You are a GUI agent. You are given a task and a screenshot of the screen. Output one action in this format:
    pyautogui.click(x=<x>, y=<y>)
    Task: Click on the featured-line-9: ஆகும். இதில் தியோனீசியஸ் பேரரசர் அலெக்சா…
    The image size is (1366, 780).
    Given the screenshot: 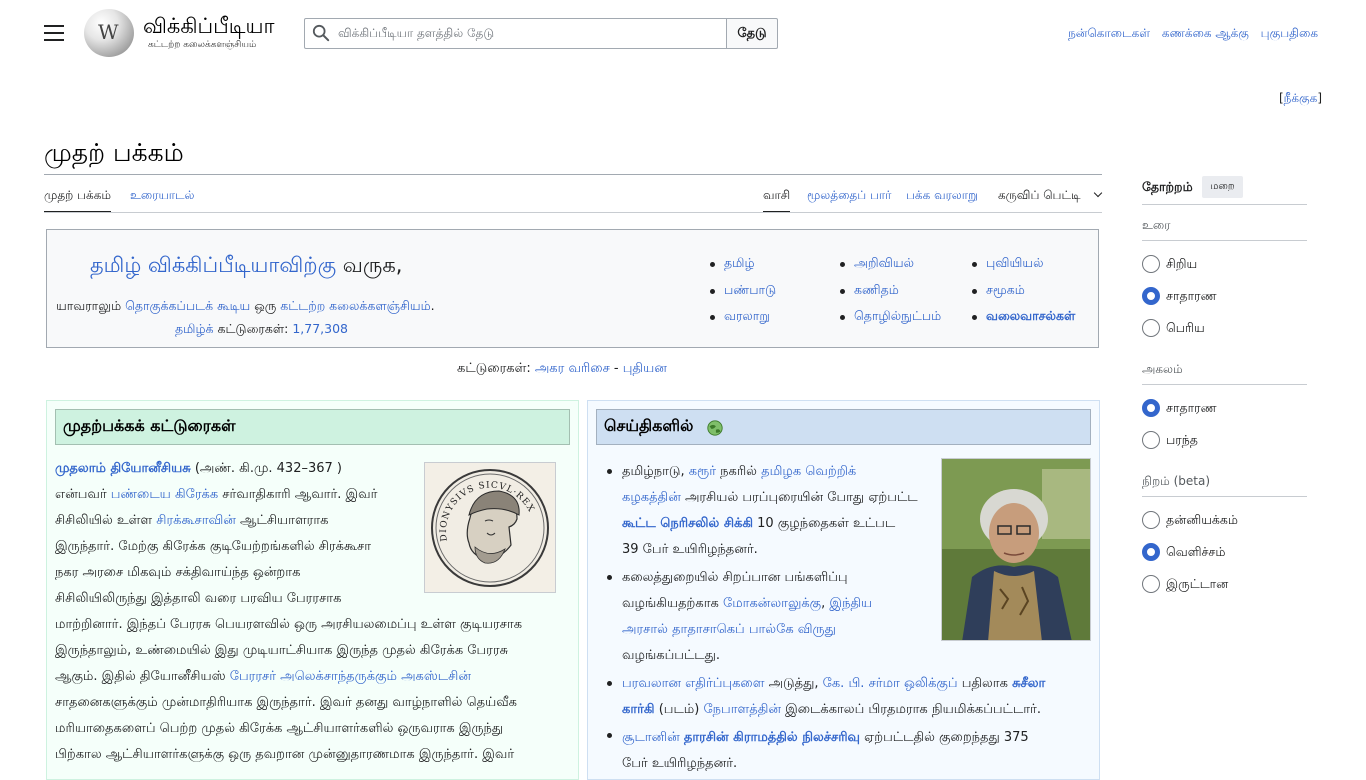 What is the action you would take?
    pyautogui.click(x=312, y=677)
    